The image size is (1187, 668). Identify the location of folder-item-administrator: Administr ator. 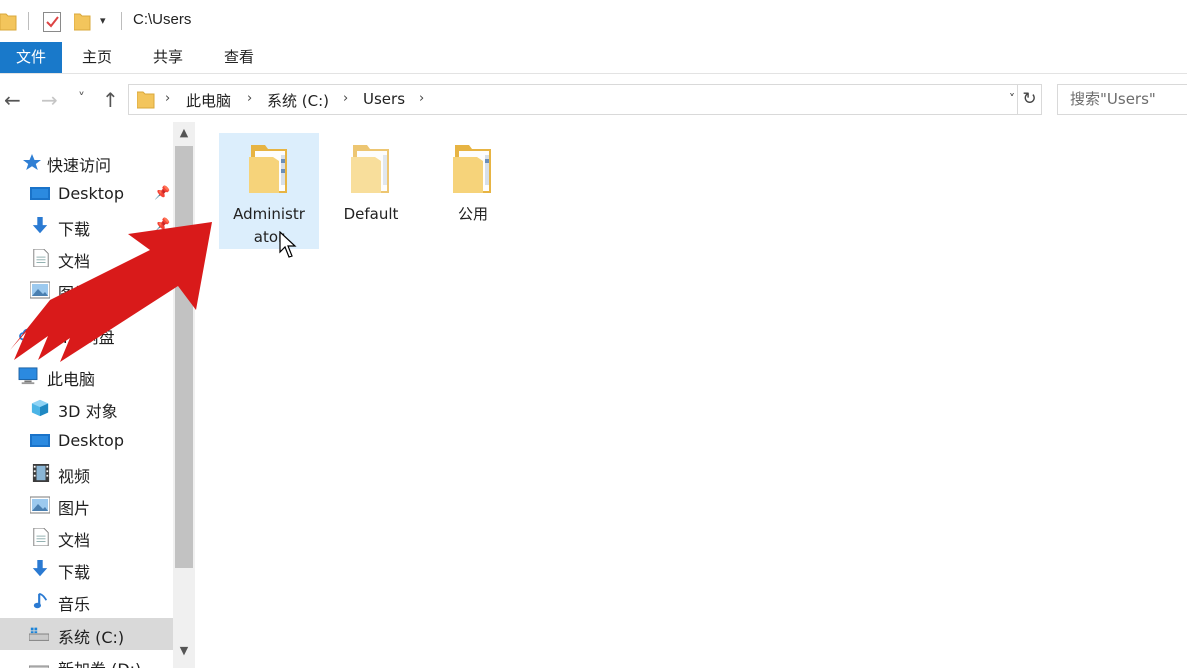
(269, 191).